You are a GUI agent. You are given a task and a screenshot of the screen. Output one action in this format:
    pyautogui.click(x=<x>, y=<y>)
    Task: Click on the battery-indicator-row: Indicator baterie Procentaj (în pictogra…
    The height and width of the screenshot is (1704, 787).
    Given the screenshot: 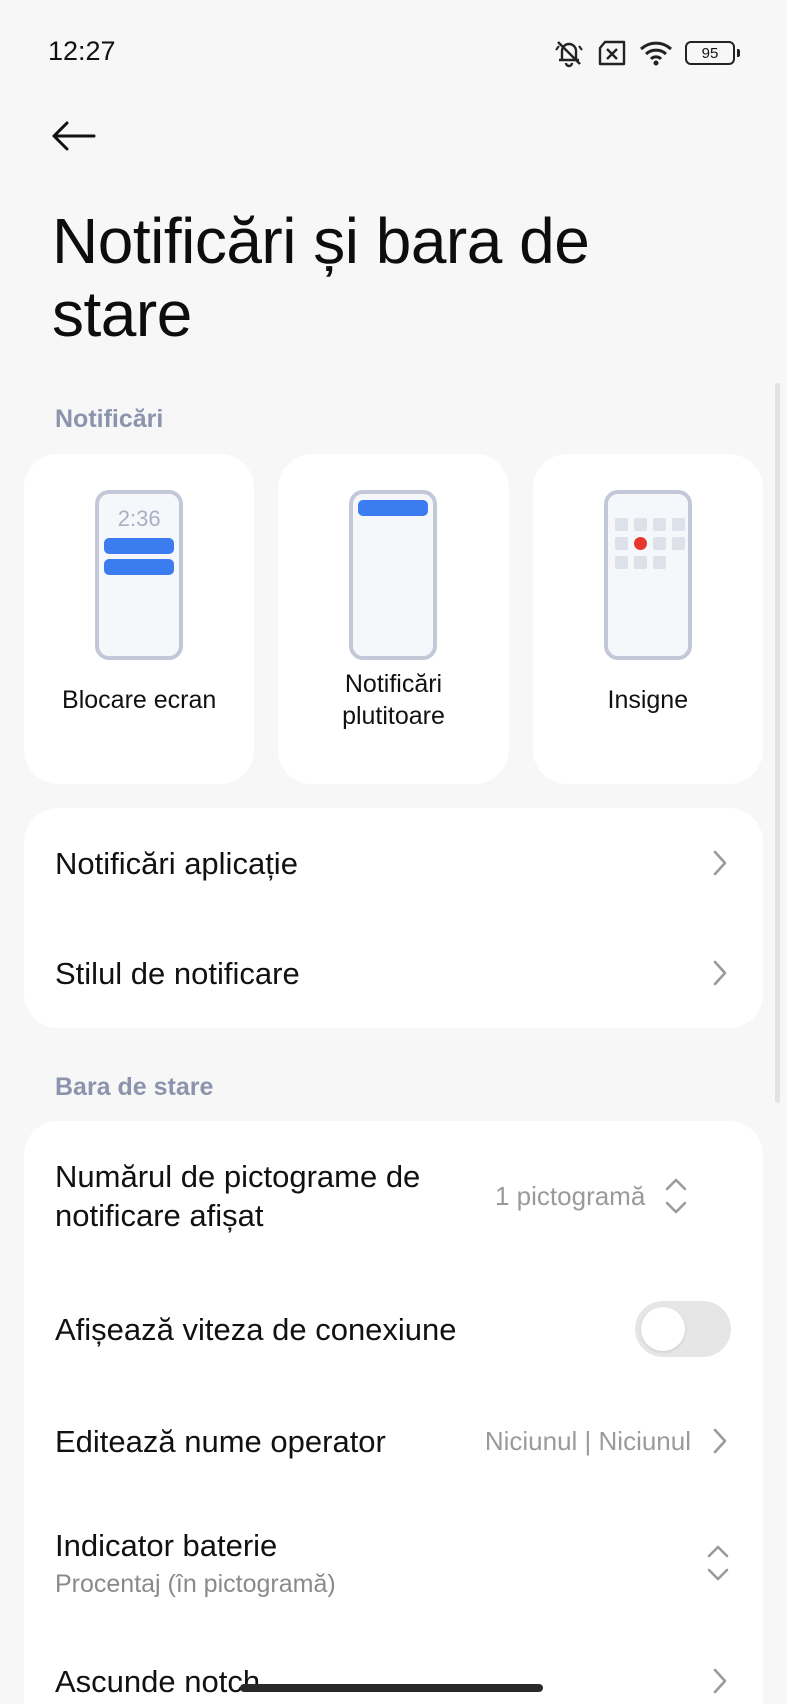 What is the action you would take?
    pyautogui.click(x=393, y=1563)
    